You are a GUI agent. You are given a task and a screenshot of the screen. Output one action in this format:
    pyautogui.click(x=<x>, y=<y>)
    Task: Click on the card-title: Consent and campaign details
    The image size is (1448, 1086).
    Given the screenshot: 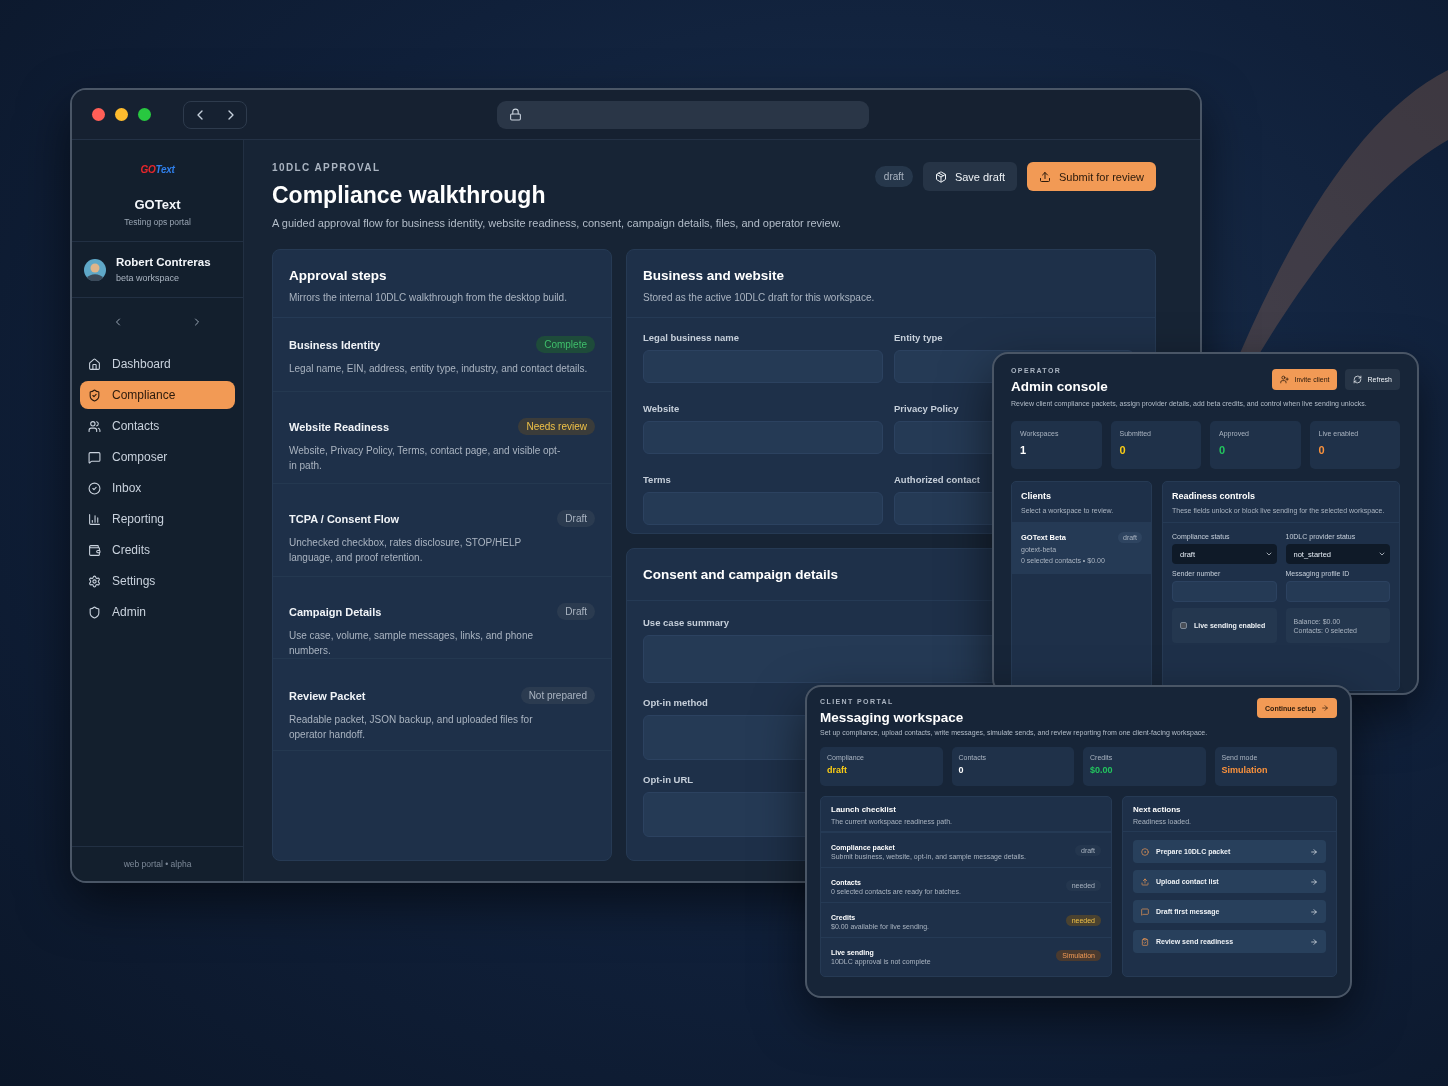 What is the action you would take?
    pyautogui.click(x=741, y=574)
    